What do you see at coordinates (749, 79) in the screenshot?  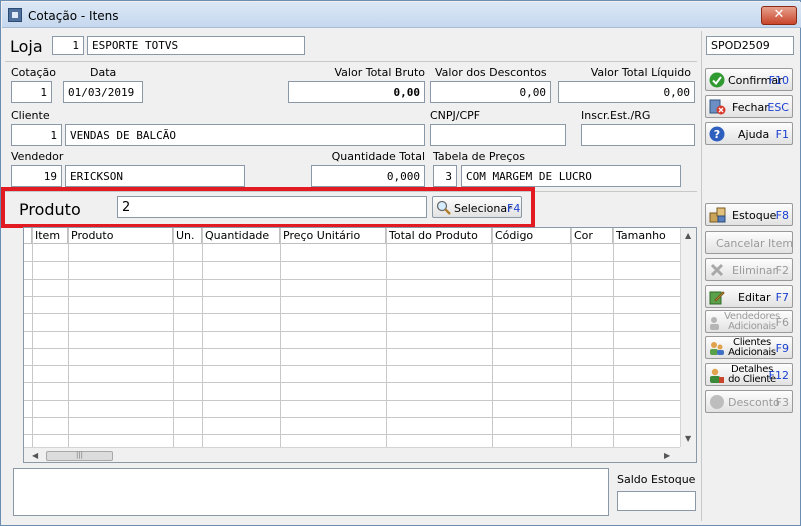 I see `confirmar-button: Confirmar F10` at bounding box center [749, 79].